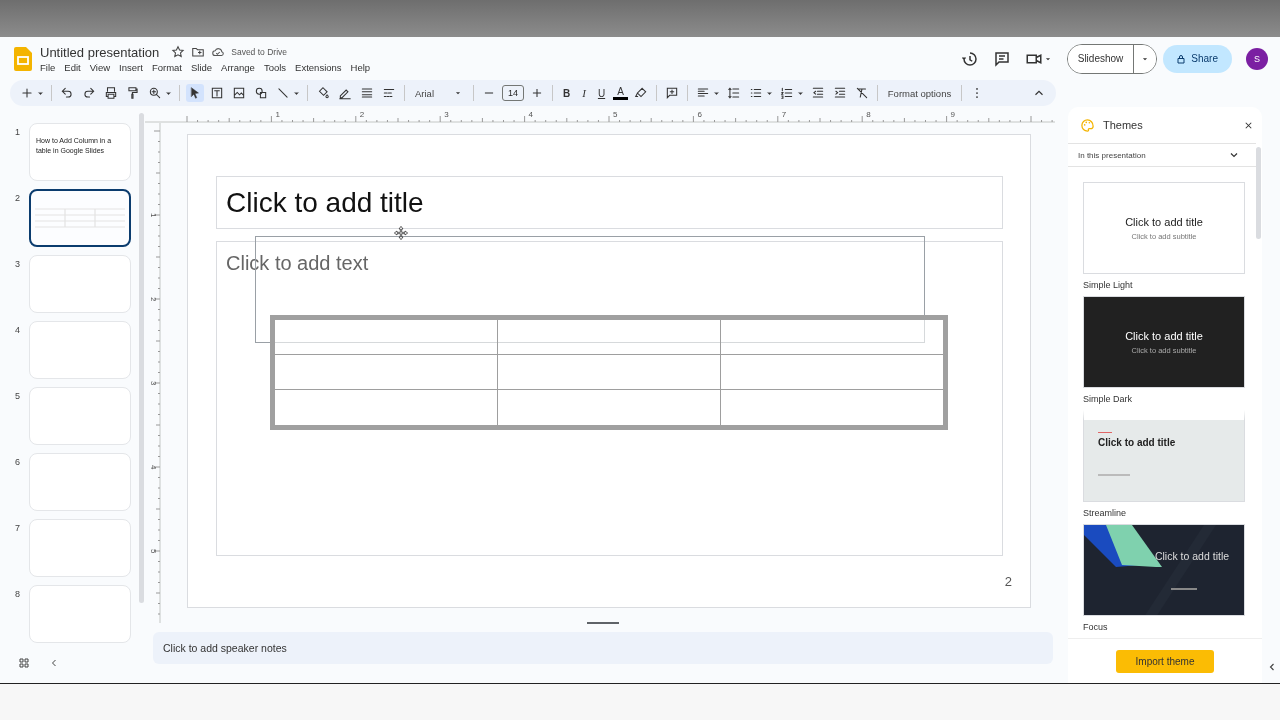 Image resolution: width=1280 pixels, height=720 pixels. Describe the element at coordinates (1096, 627) in the screenshot. I see `theme-name: Focus` at that location.